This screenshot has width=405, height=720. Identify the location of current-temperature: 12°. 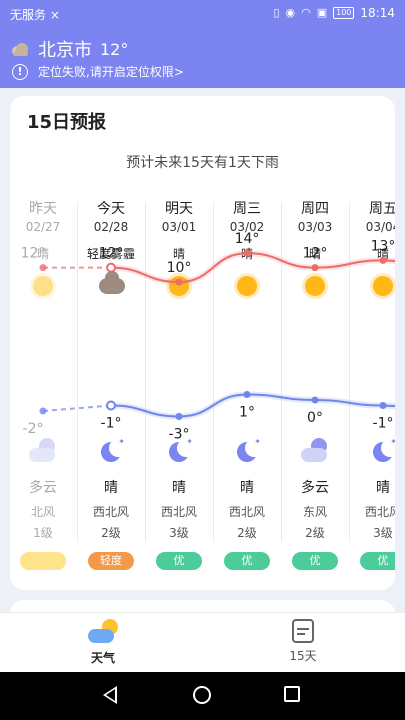
(114, 49).